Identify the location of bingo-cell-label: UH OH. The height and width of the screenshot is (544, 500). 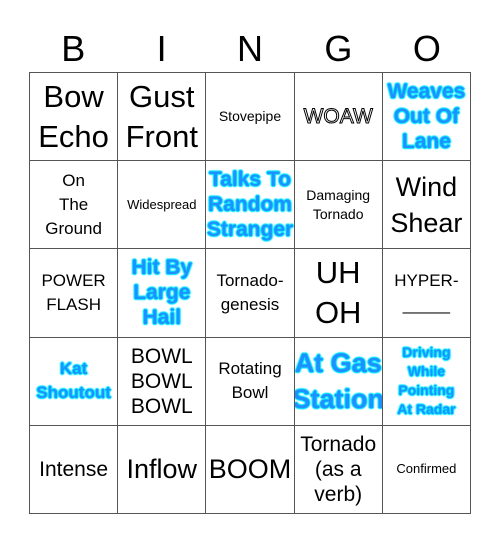
(338, 292).